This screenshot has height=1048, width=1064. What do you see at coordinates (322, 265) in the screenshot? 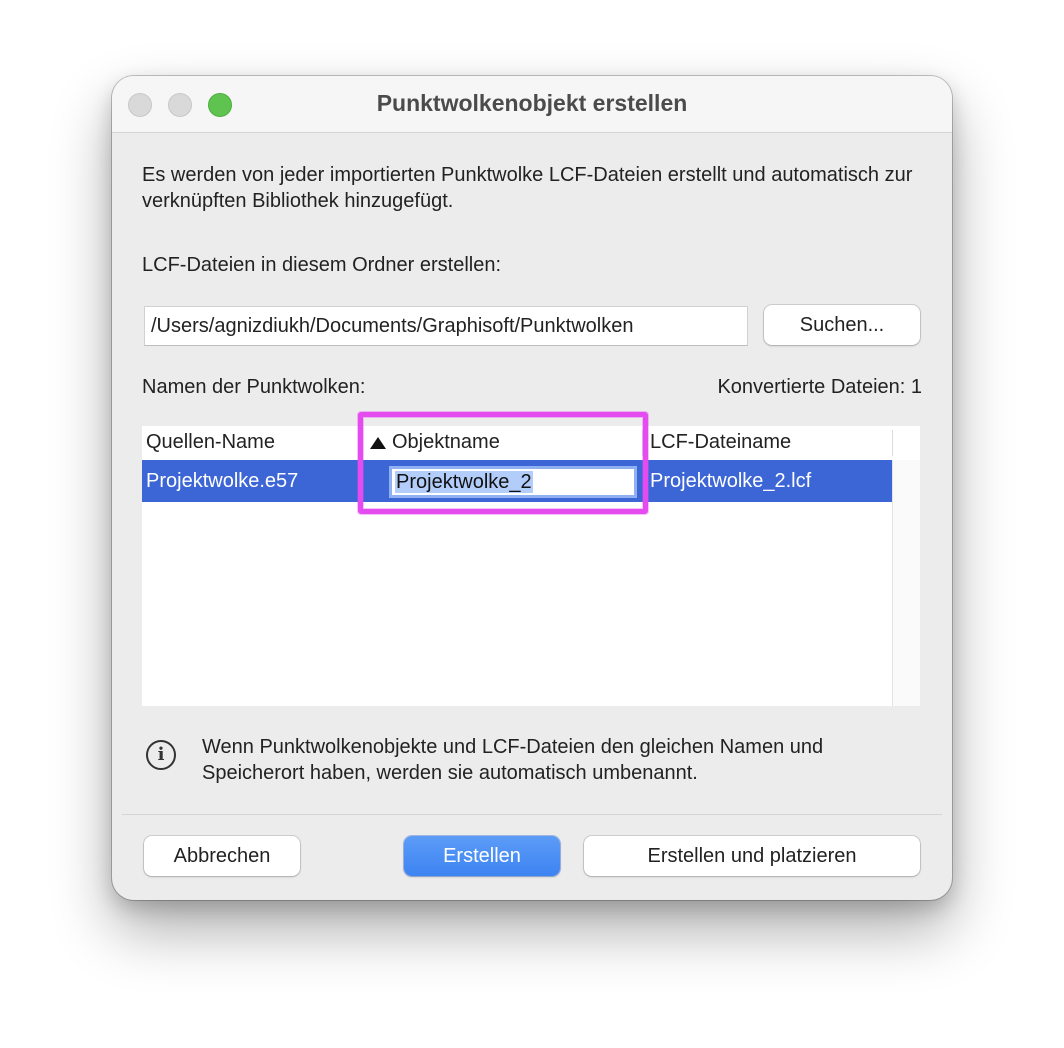
I see `folder-label: LCF-Dateien in diesem Ordner erstellen:` at bounding box center [322, 265].